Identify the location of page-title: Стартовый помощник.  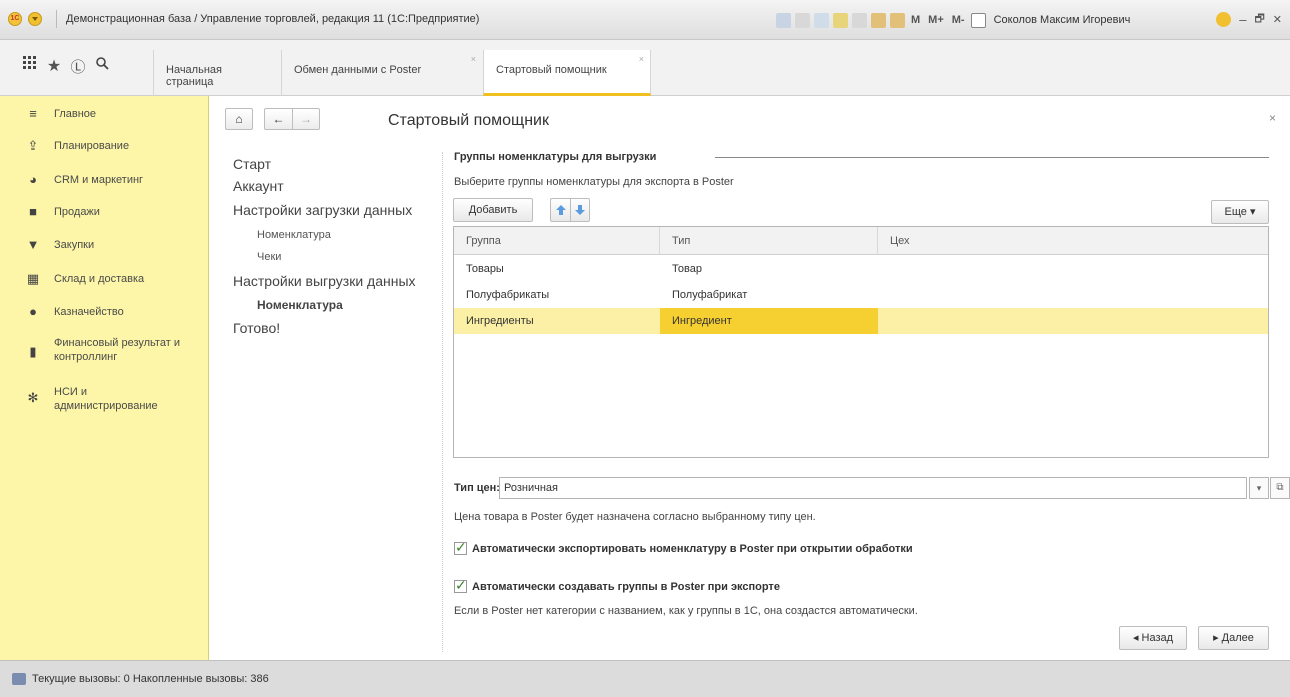
(468, 120).